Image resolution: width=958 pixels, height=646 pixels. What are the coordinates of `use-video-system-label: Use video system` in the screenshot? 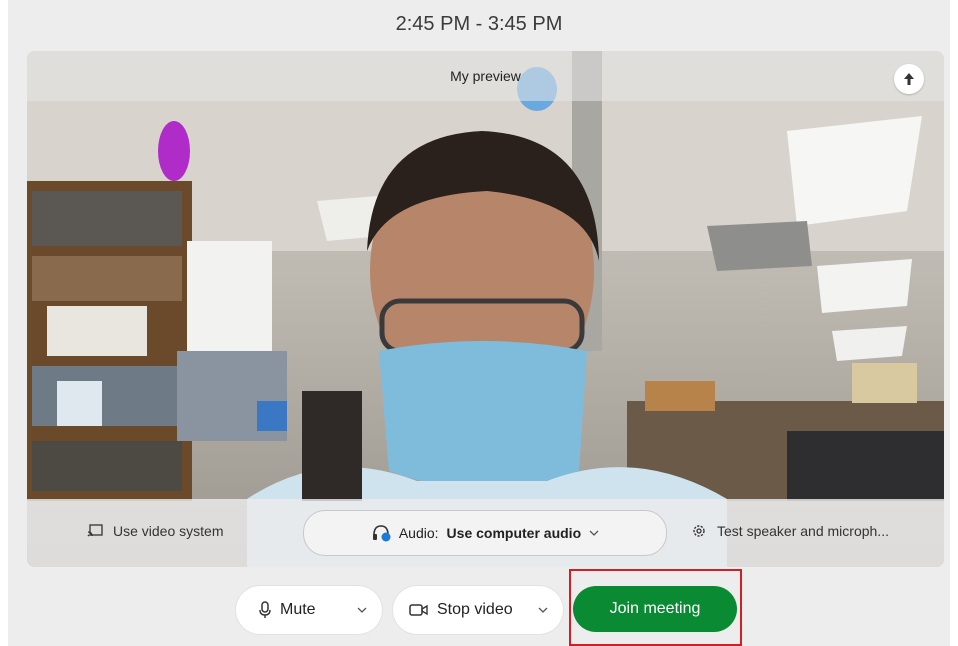 It's located at (168, 531).